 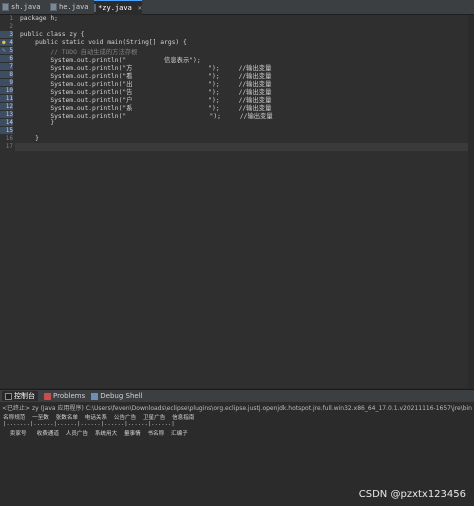 I want to click on code-line: System.out.println(" "); //输出变量, so click(x=146, y=115).